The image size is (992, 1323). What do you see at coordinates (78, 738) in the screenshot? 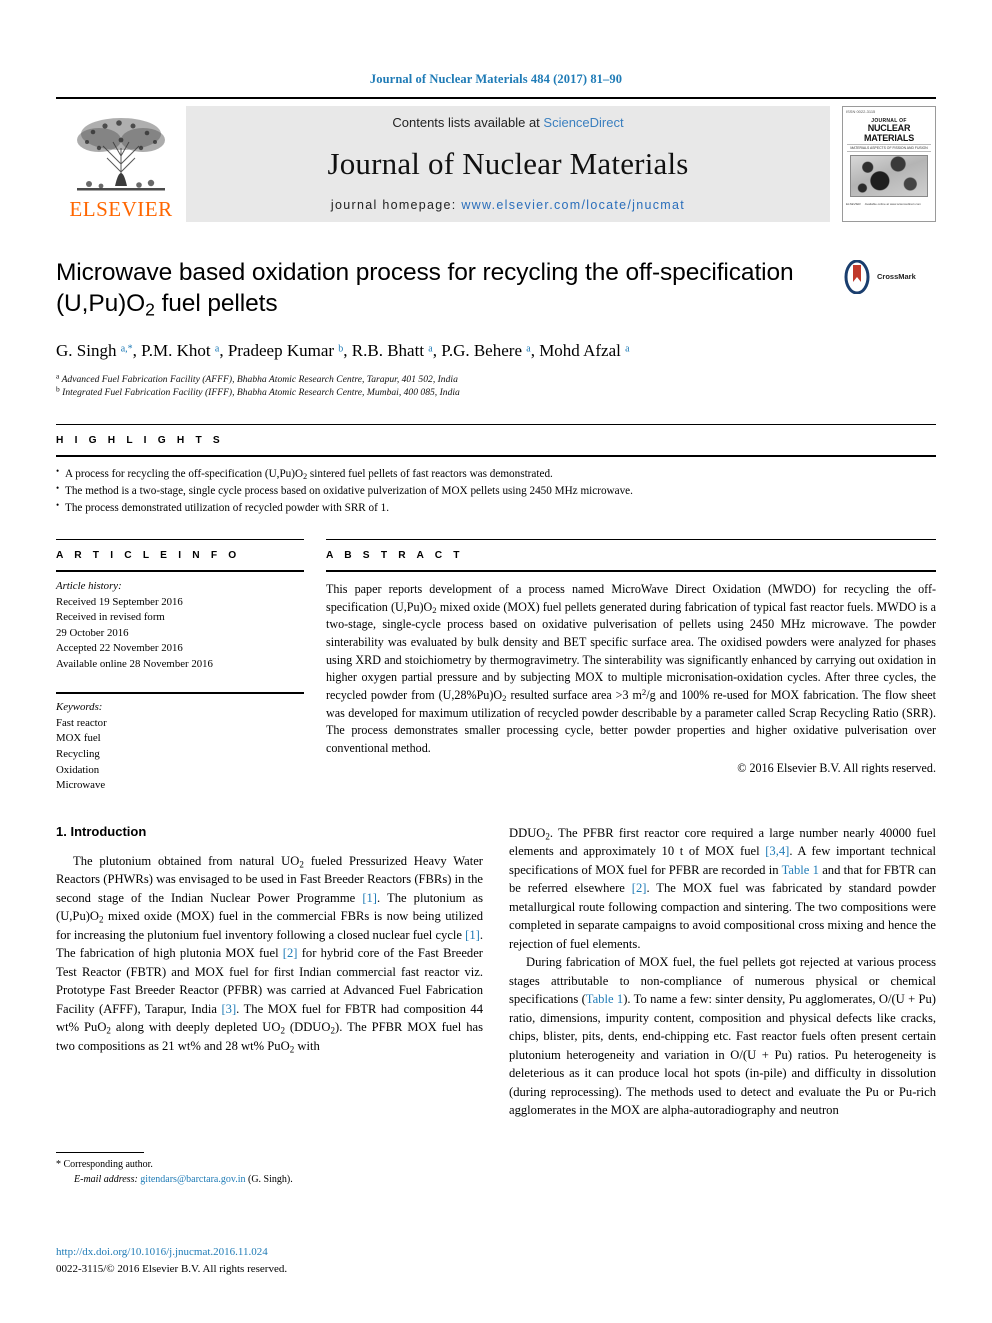
I see `keyword-item: MOX fuel` at bounding box center [78, 738].